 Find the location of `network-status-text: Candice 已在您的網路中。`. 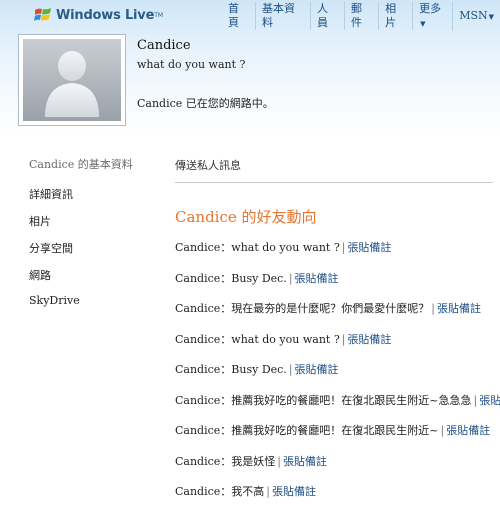

network-status-text: Candice 已在您的網路中。 is located at coordinates (205, 103).